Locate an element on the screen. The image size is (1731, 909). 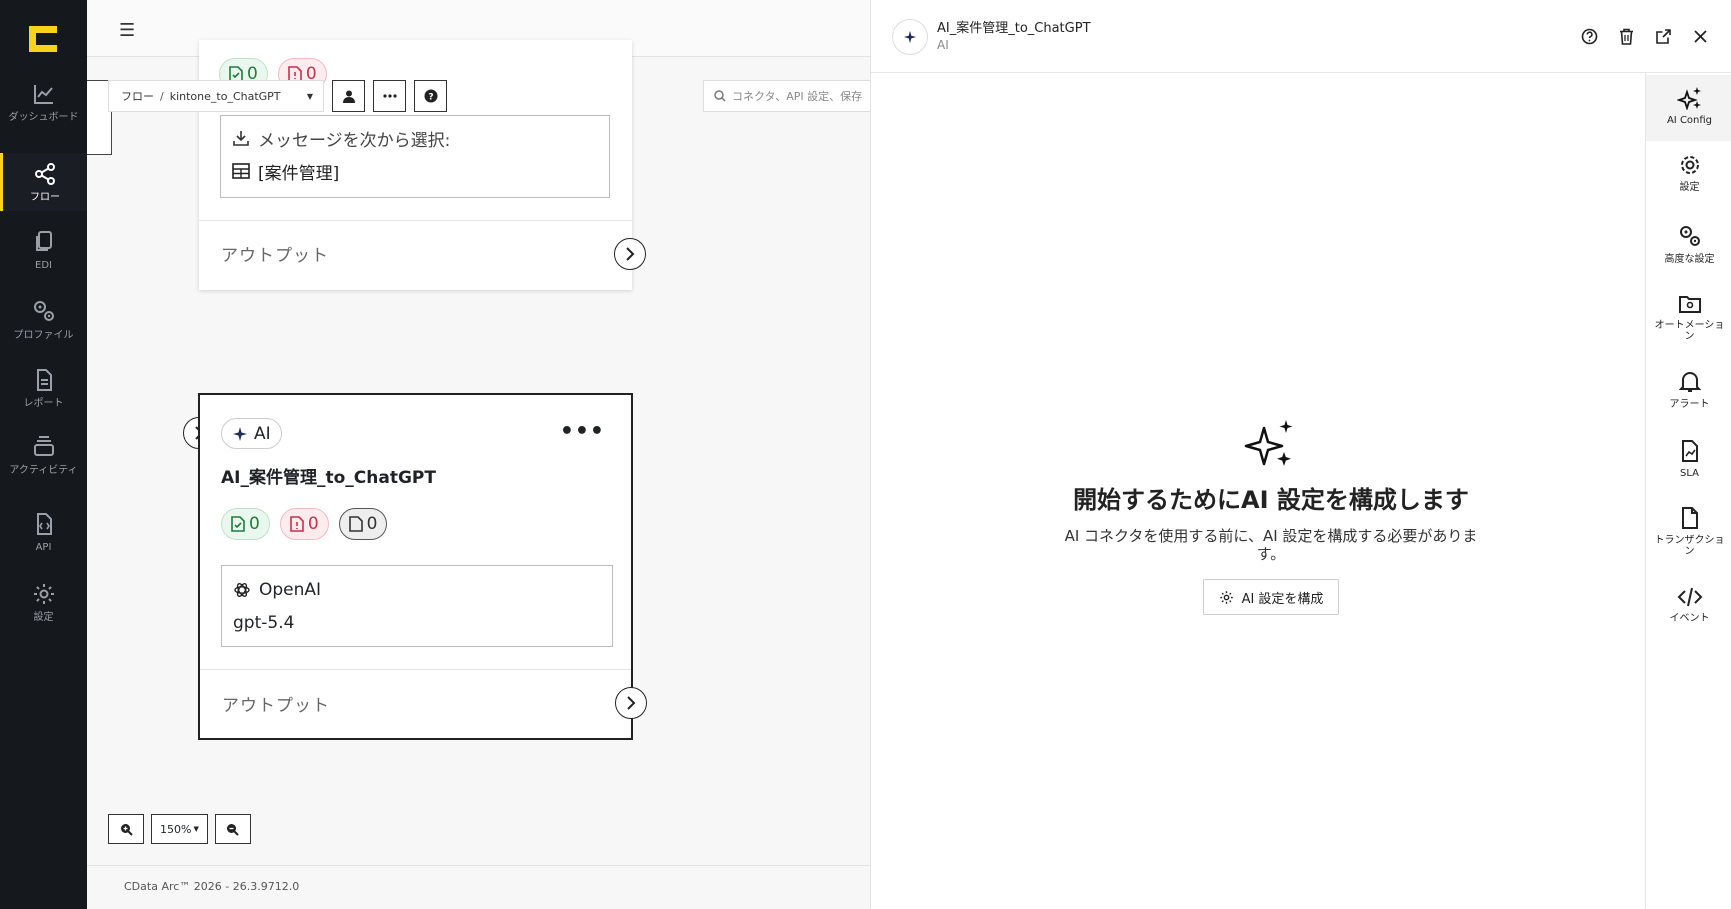
tab-label: 設定 is located at coordinates (1689, 187).